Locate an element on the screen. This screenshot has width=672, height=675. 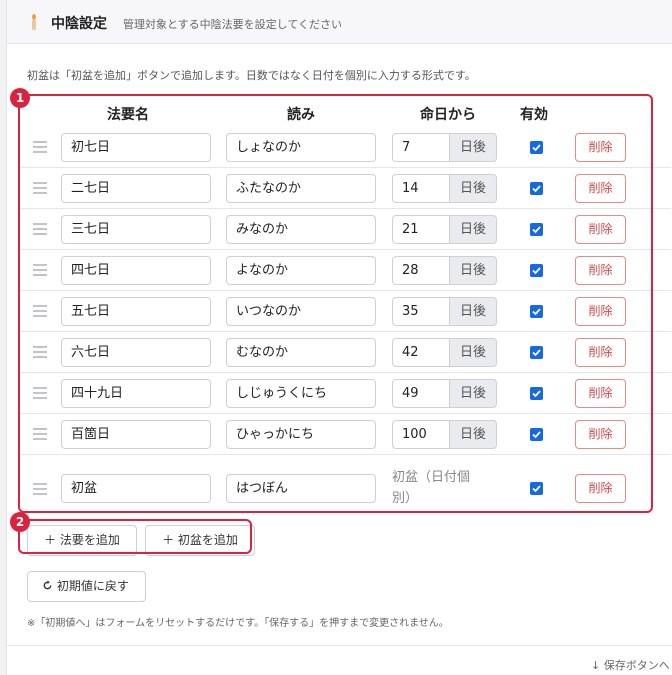
annotation-badge-1: 1 is located at coordinates (20, 98).